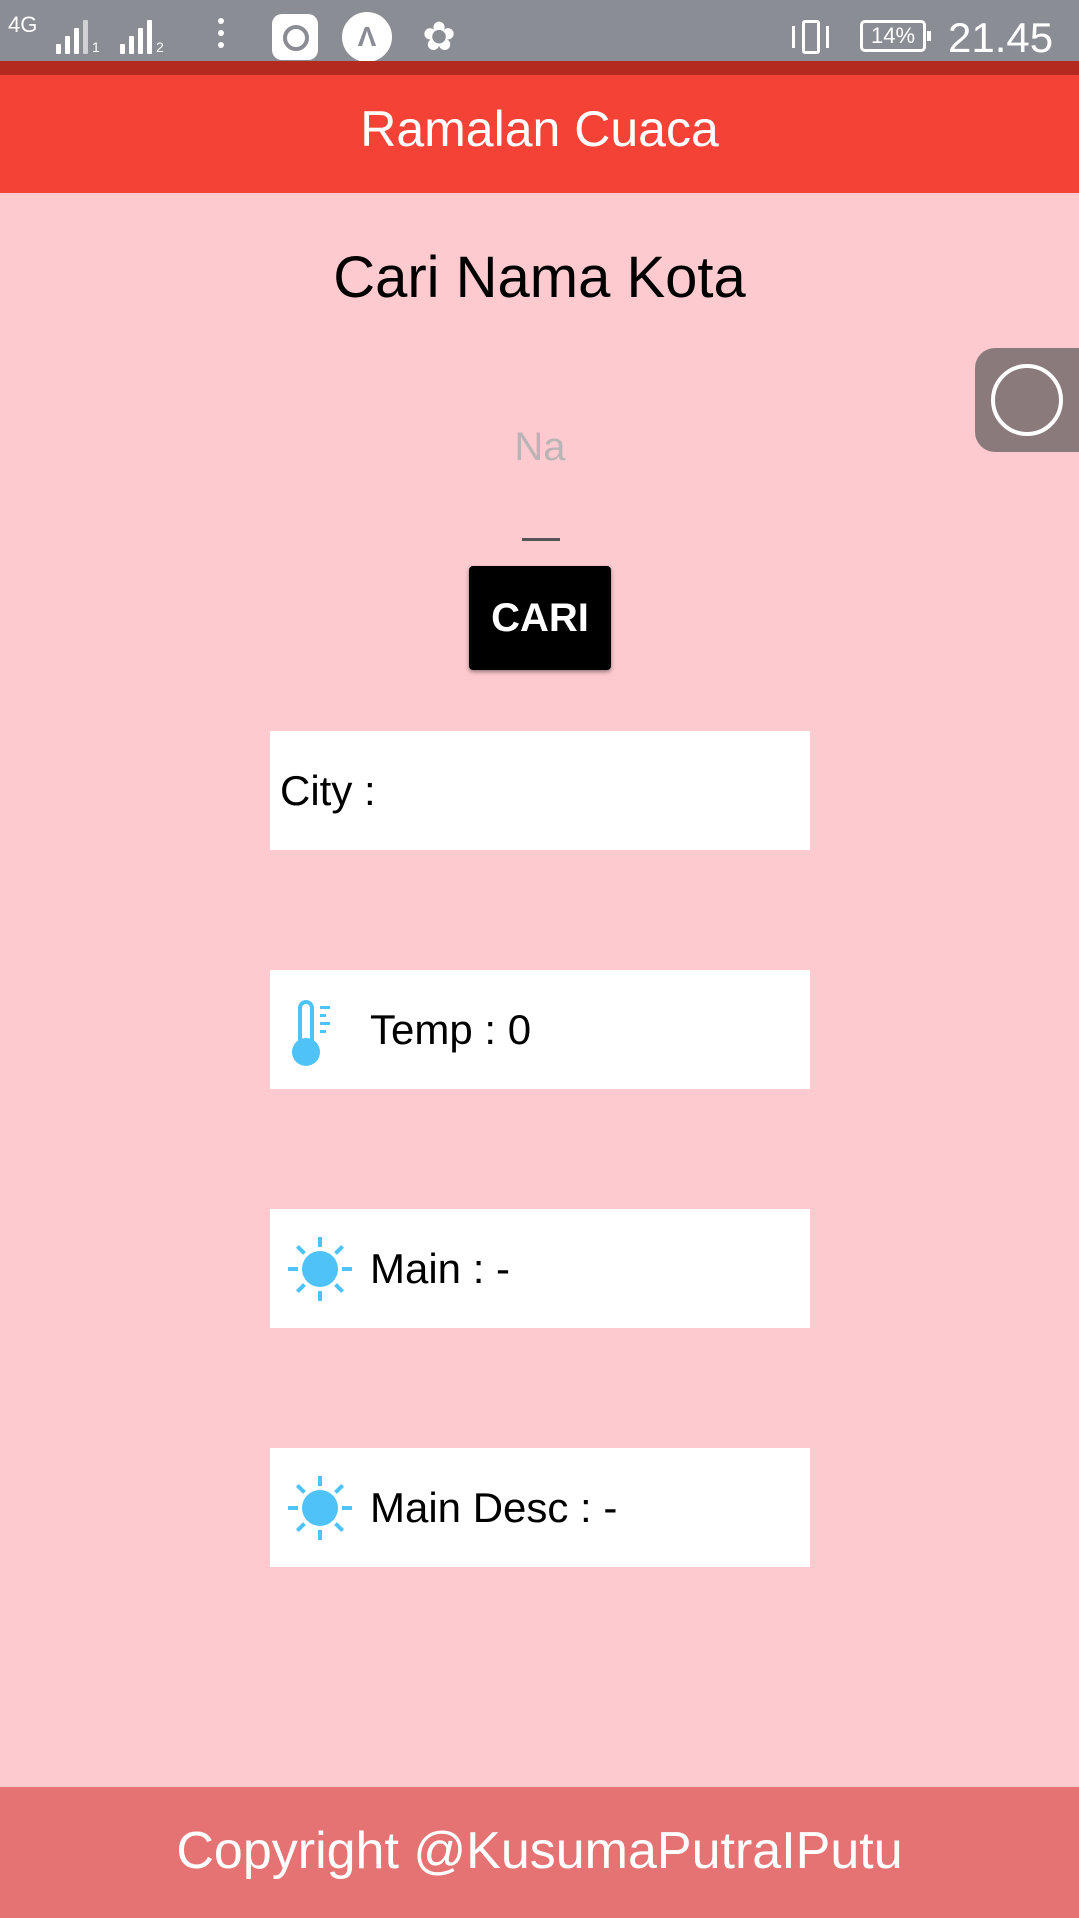 This screenshot has width=1079, height=1918. I want to click on main-desc-label: Main Desc : -, so click(494, 1507).